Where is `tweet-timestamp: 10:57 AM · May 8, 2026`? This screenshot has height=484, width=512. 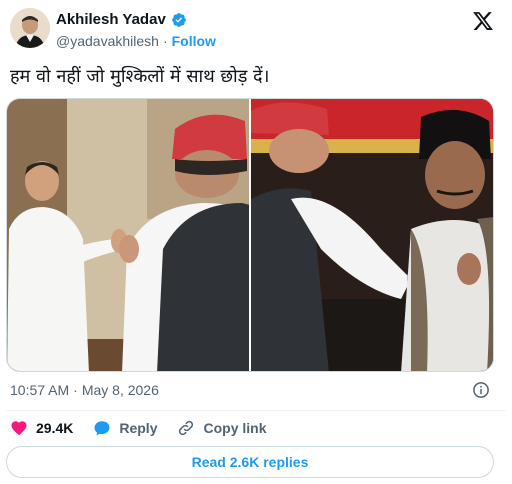
tweet-timestamp: 10:57 AM · May 8, 2026 is located at coordinates (84, 390).